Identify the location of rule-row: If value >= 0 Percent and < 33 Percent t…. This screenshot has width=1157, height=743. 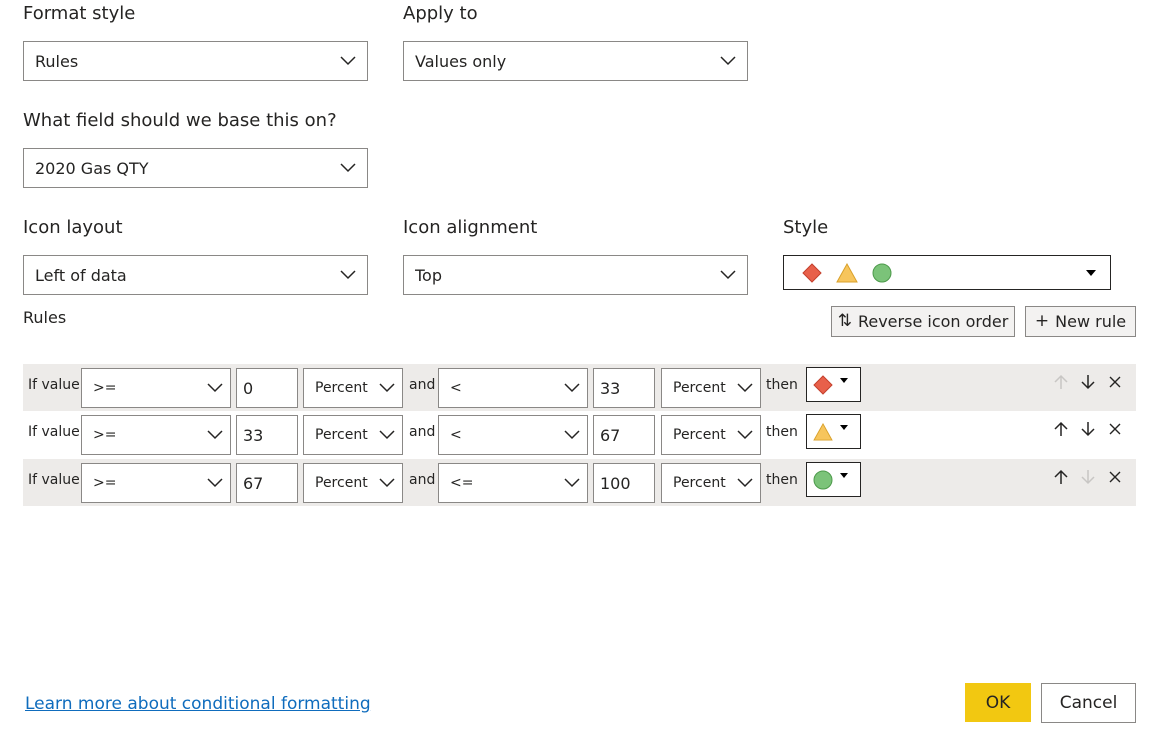
(579, 387).